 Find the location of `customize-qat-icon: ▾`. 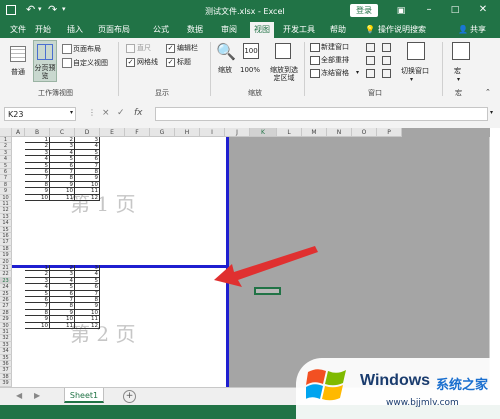

customize-qat-icon: ▾ is located at coordinates (64, 9).